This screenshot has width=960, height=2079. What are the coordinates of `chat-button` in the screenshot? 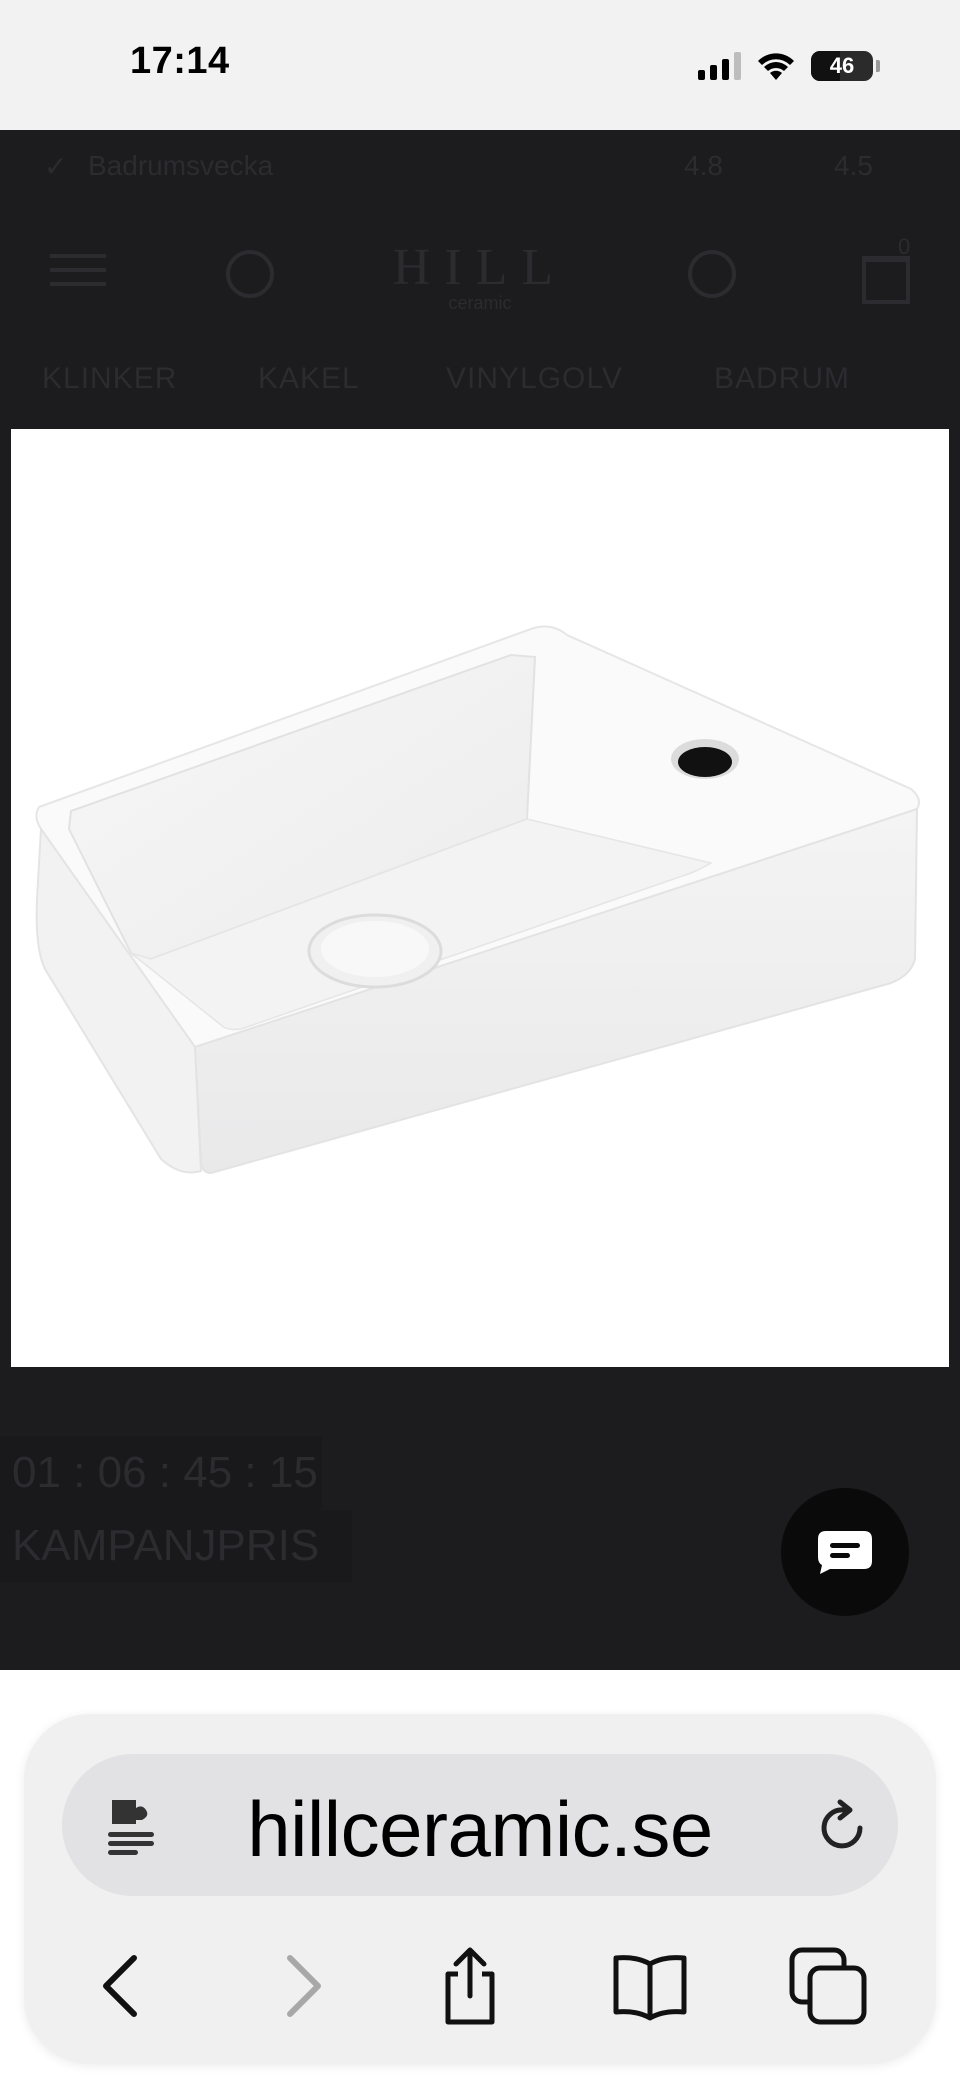 It's located at (845, 1552).